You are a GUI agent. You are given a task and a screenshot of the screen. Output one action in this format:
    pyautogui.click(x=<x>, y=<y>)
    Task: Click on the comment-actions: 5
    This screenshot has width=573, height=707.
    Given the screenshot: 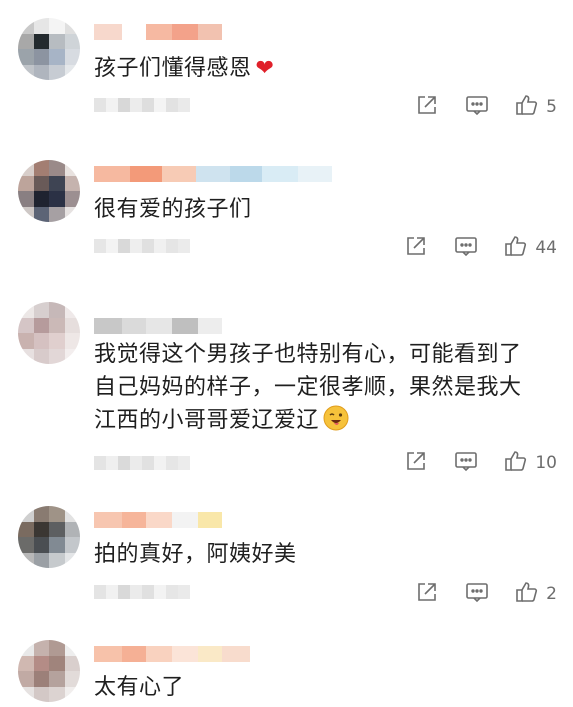 What is the action you would take?
    pyautogui.click(x=485, y=107)
    